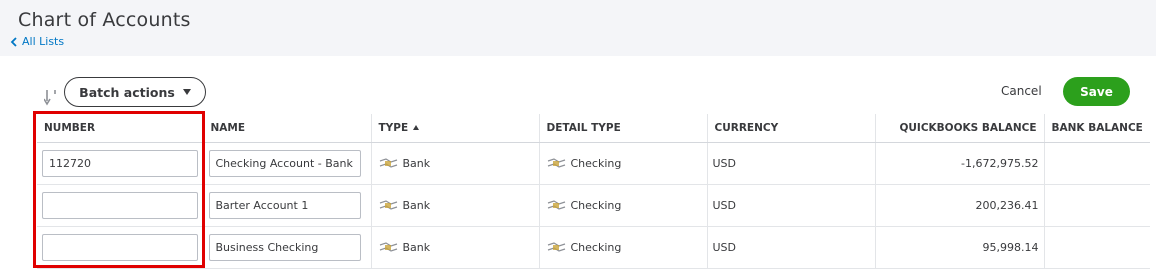  What do you see at coordinates (120, 128) in the screenshot?
I see `column-header-number: NUMBER` at bounding box center [120, 128].